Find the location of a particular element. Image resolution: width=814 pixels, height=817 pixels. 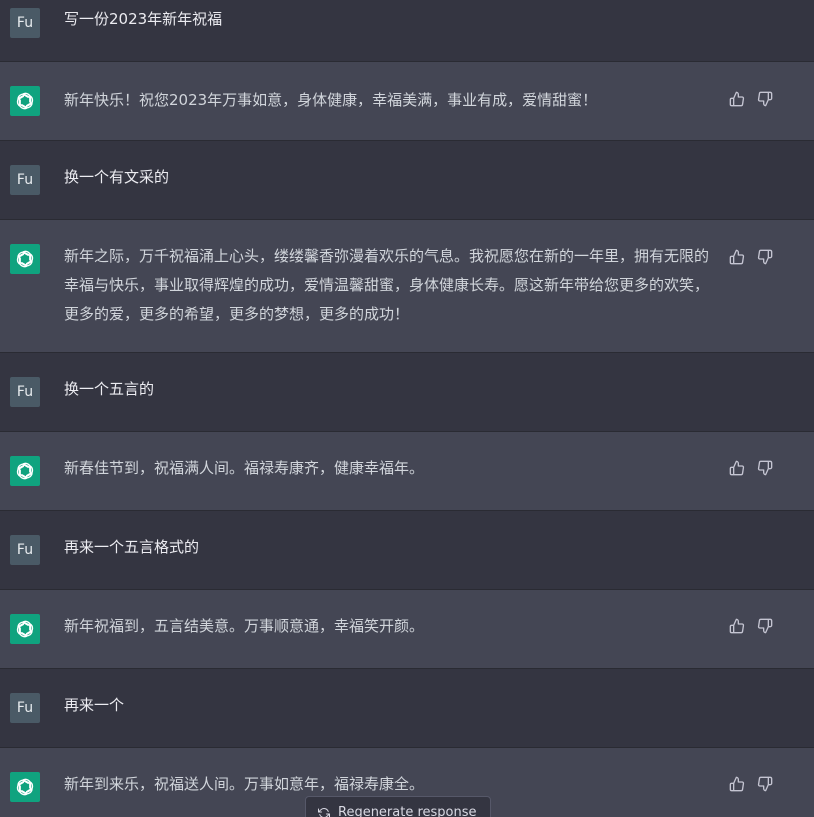

assistant-message: 新年祝福到，五言结美意。万事顺意通，幸福笑开颜。 is located at coordinates (407, 629).